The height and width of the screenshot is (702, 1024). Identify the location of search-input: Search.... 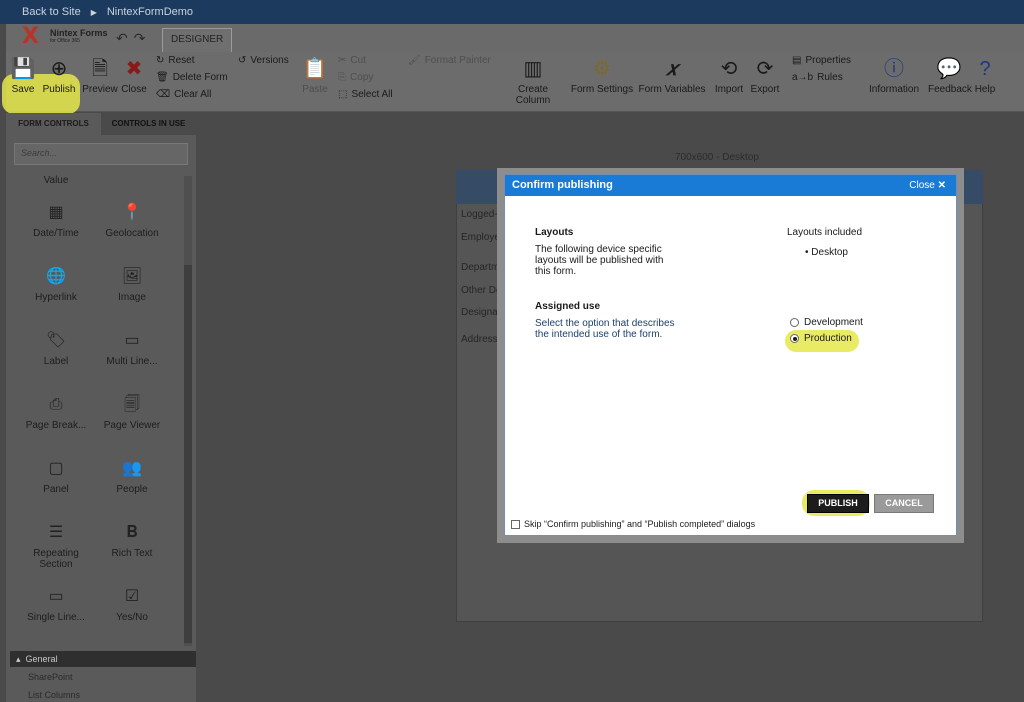
(101, 154).